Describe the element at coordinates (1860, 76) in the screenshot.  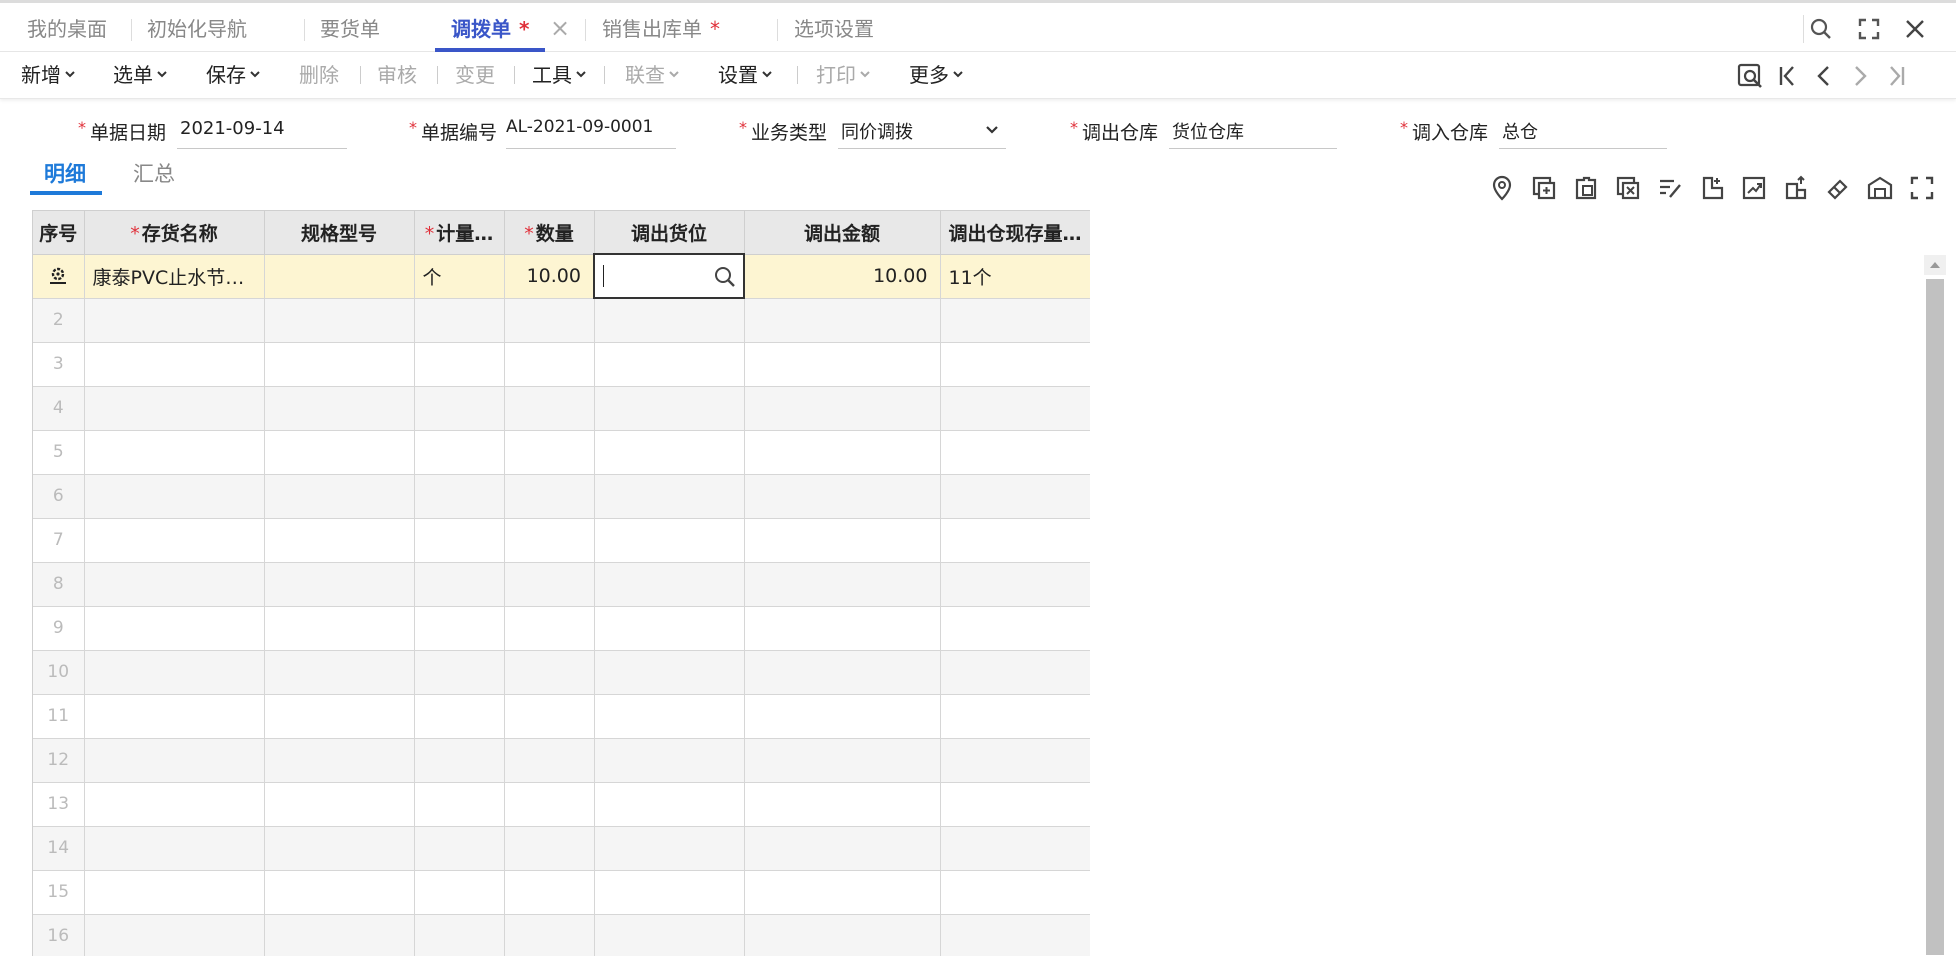
I see `next-record-icon` at that location.